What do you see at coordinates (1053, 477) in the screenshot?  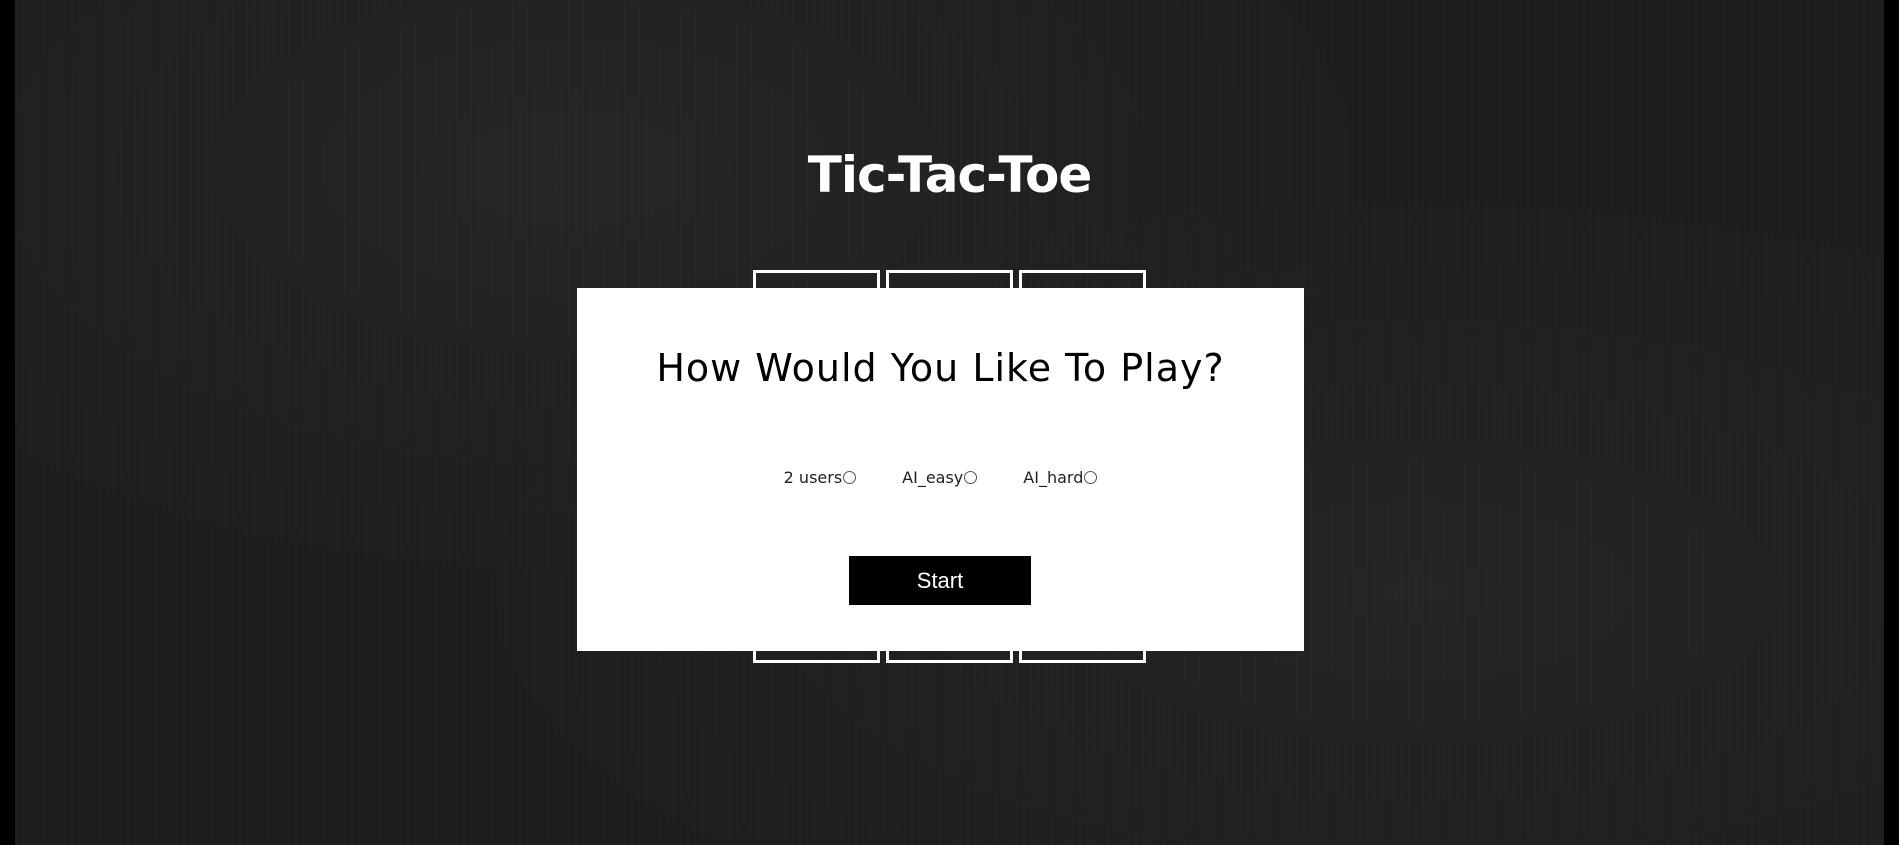 I see `option-label: AI_hard` at bounding box center [1053, 477].